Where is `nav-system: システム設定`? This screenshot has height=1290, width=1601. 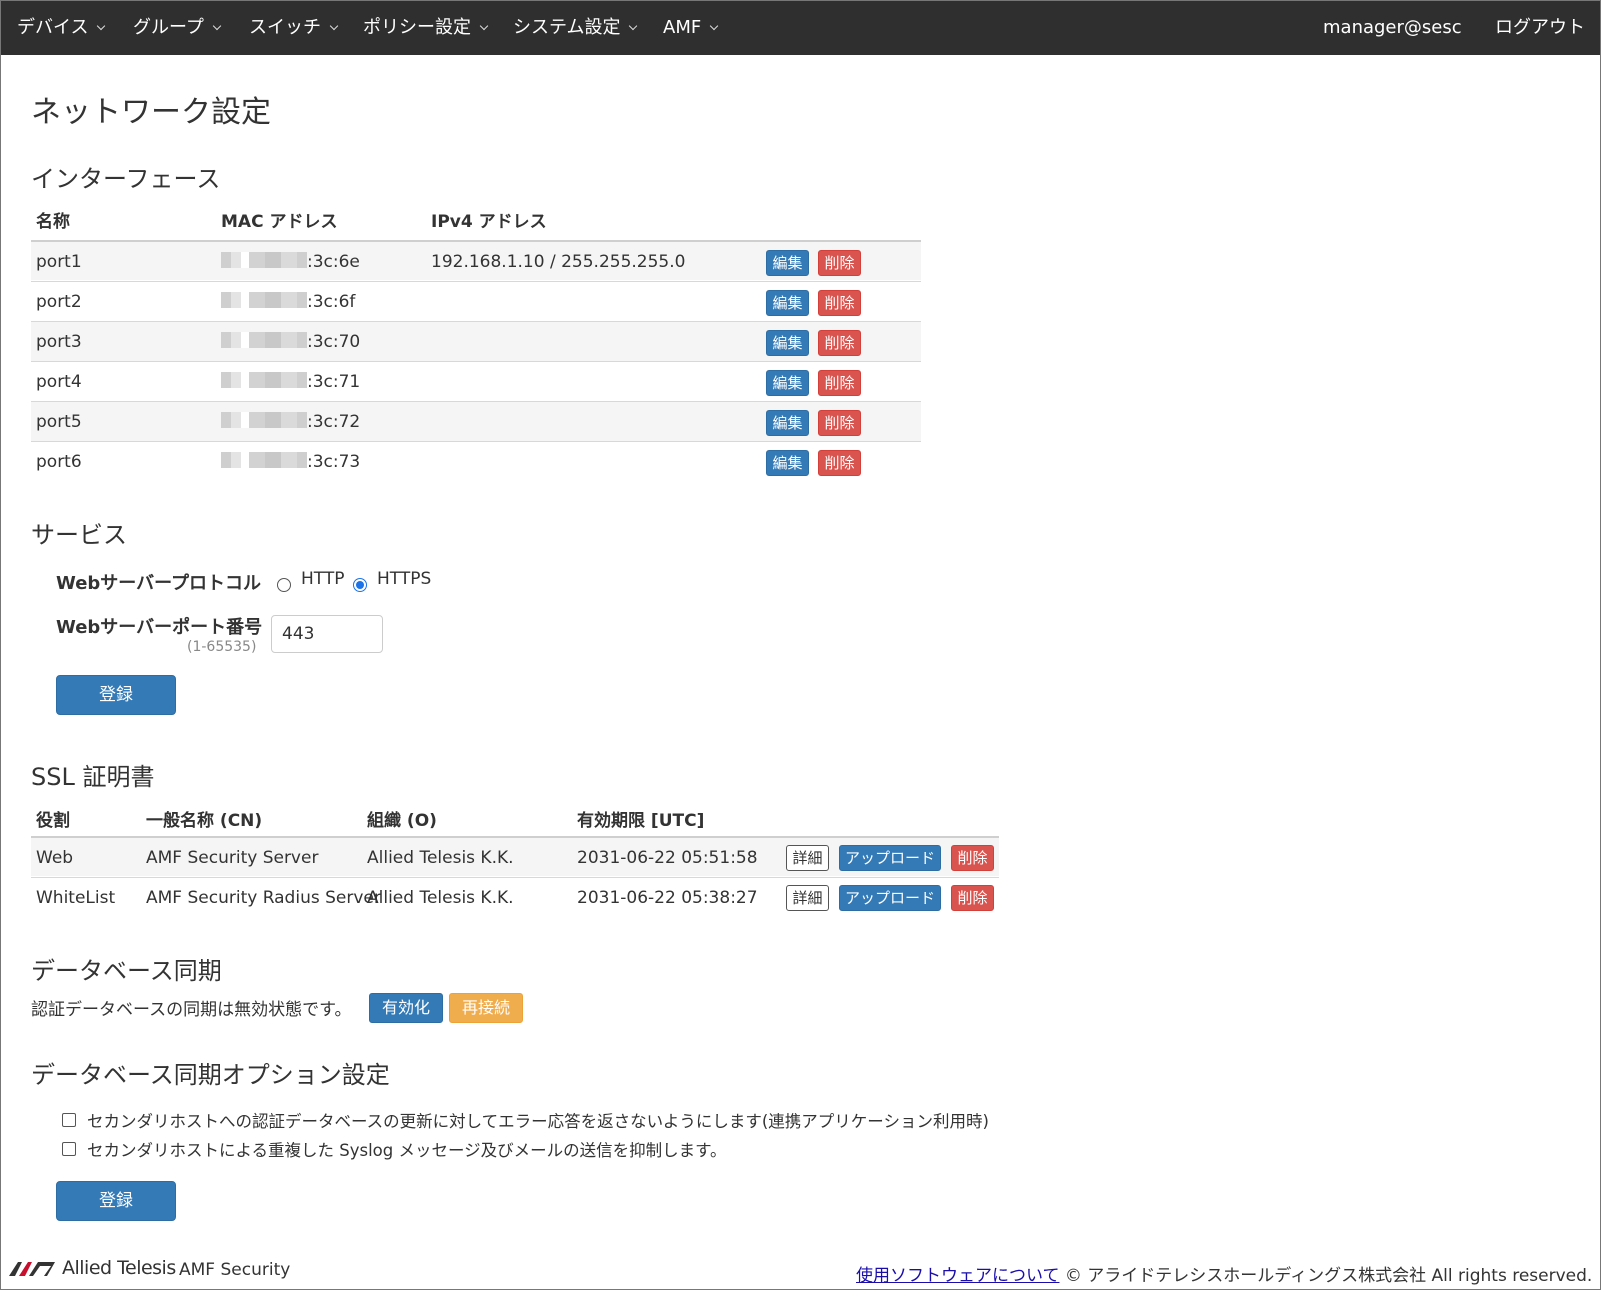
nav-system: システム設定 is located at coordinates (575, 28).